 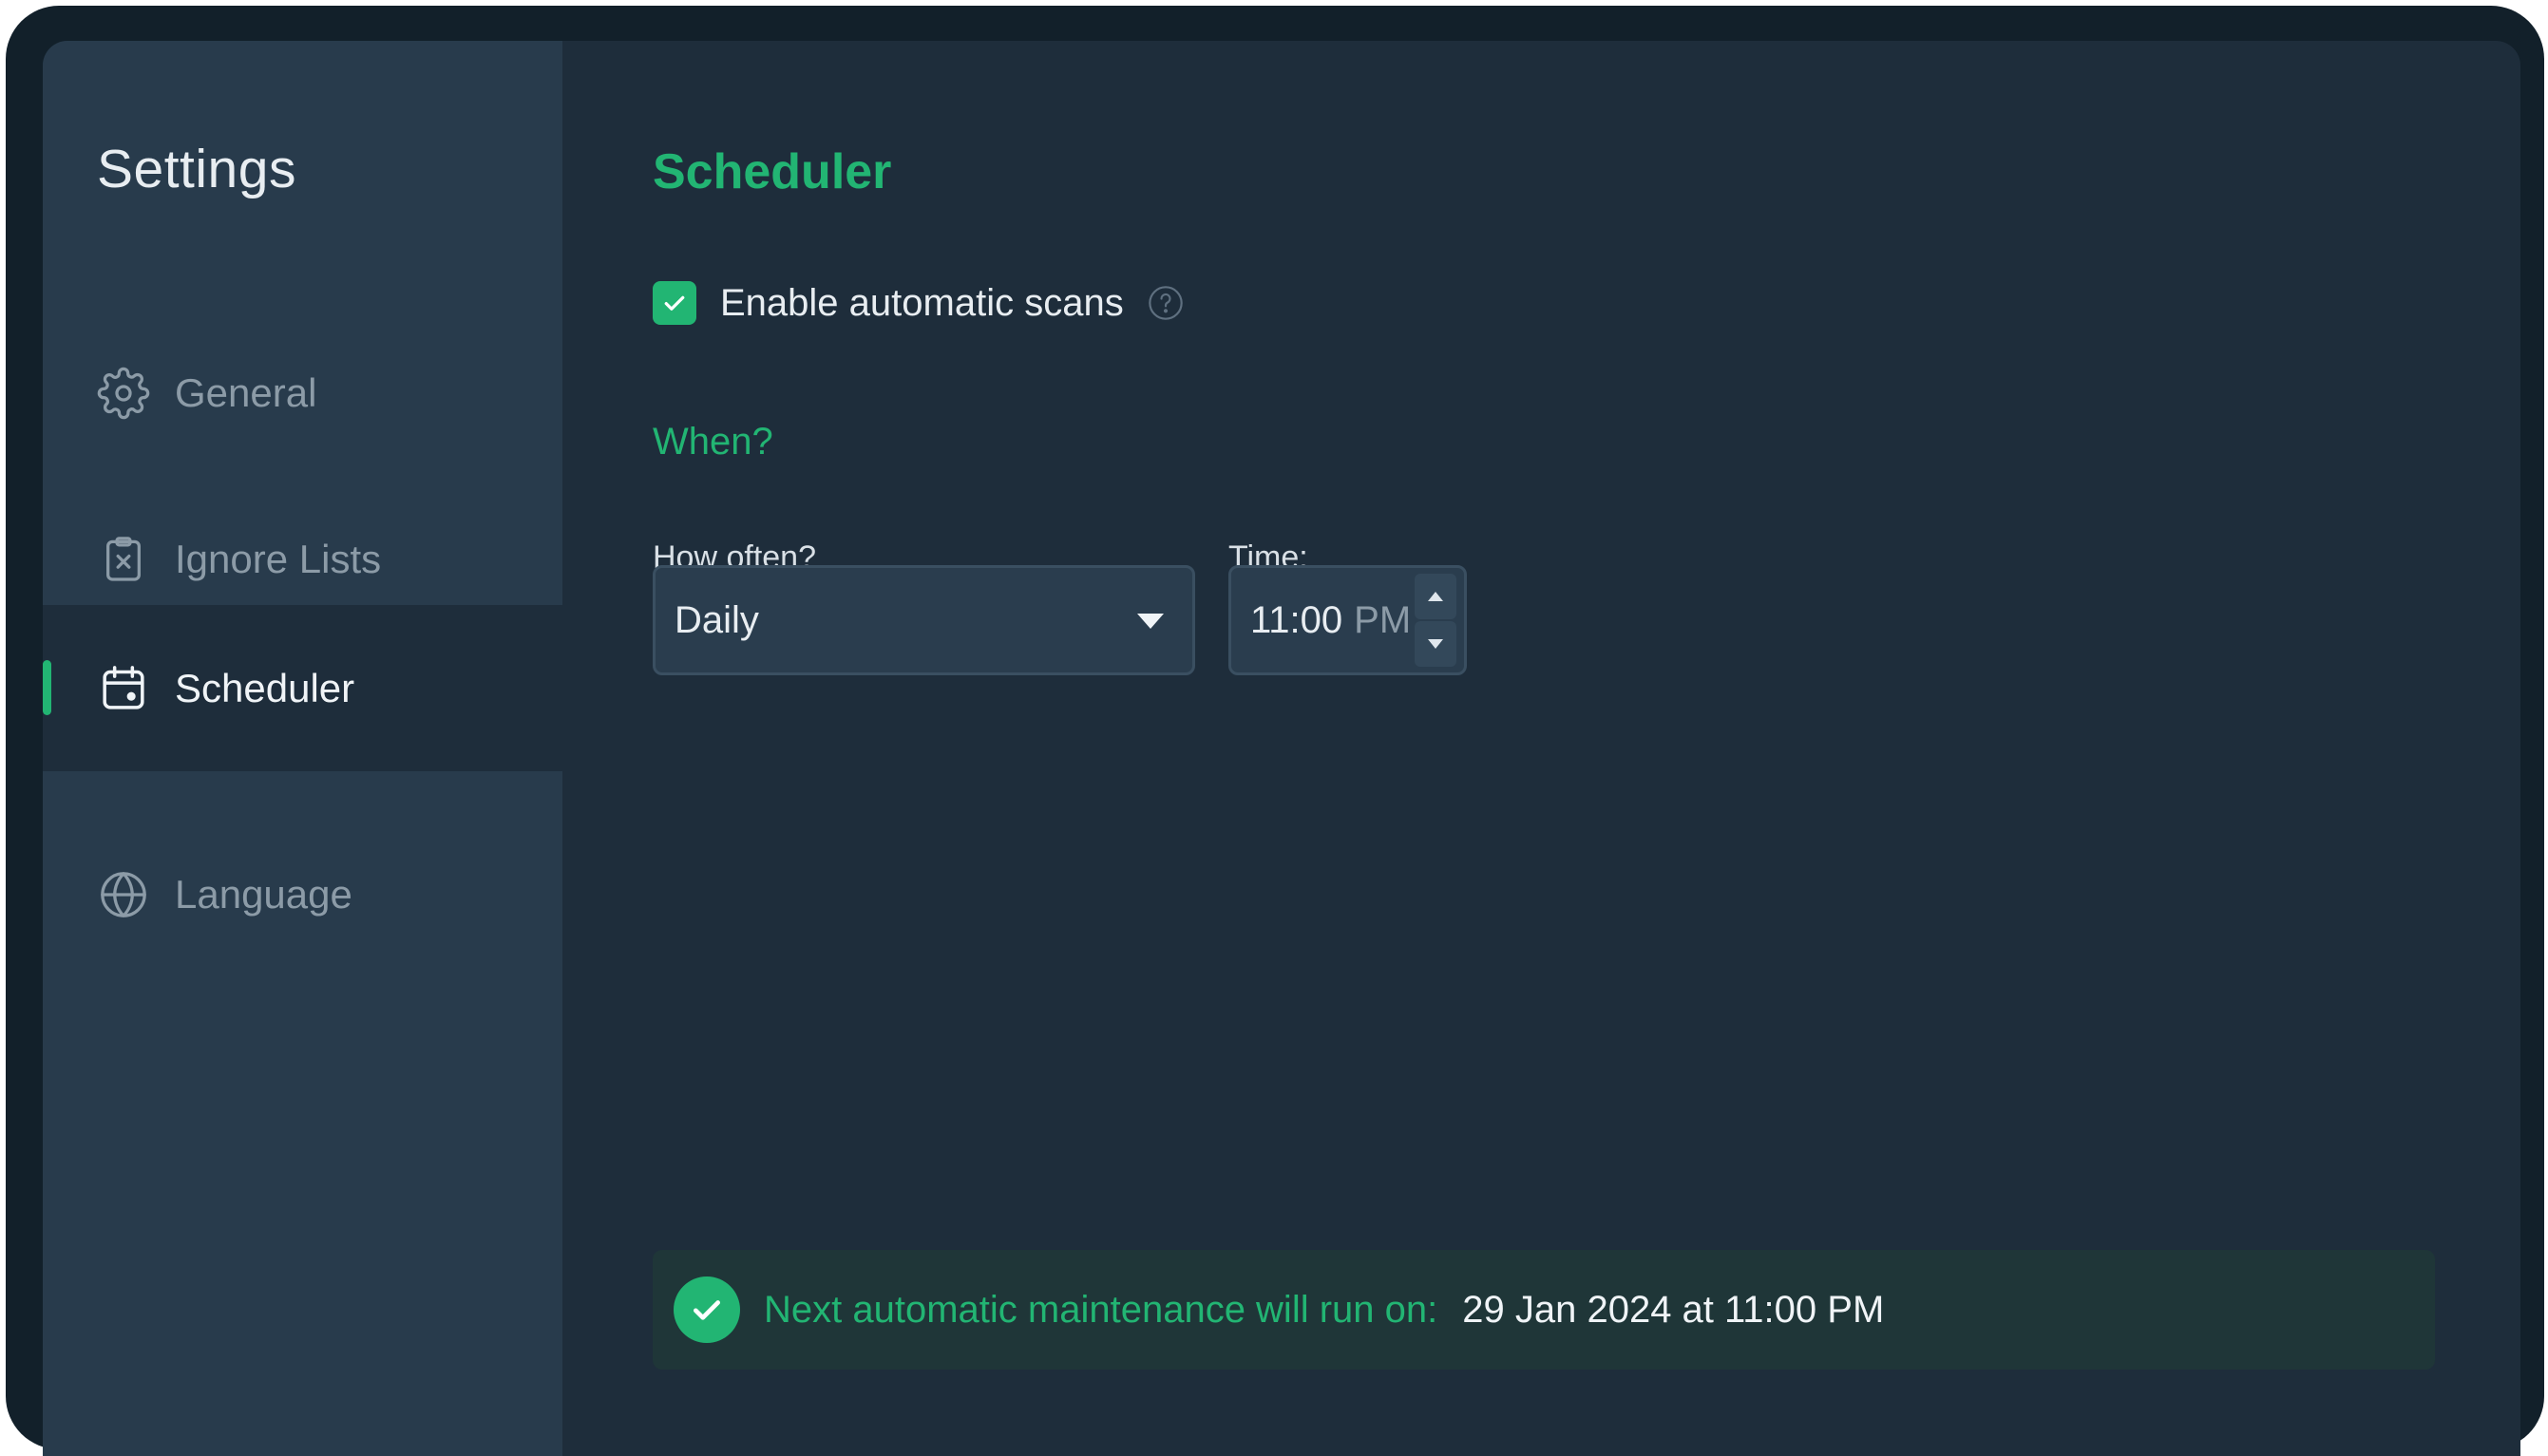 I want to click on sidebar-item-label: Ignore Lists, so click(x=278, y=558).